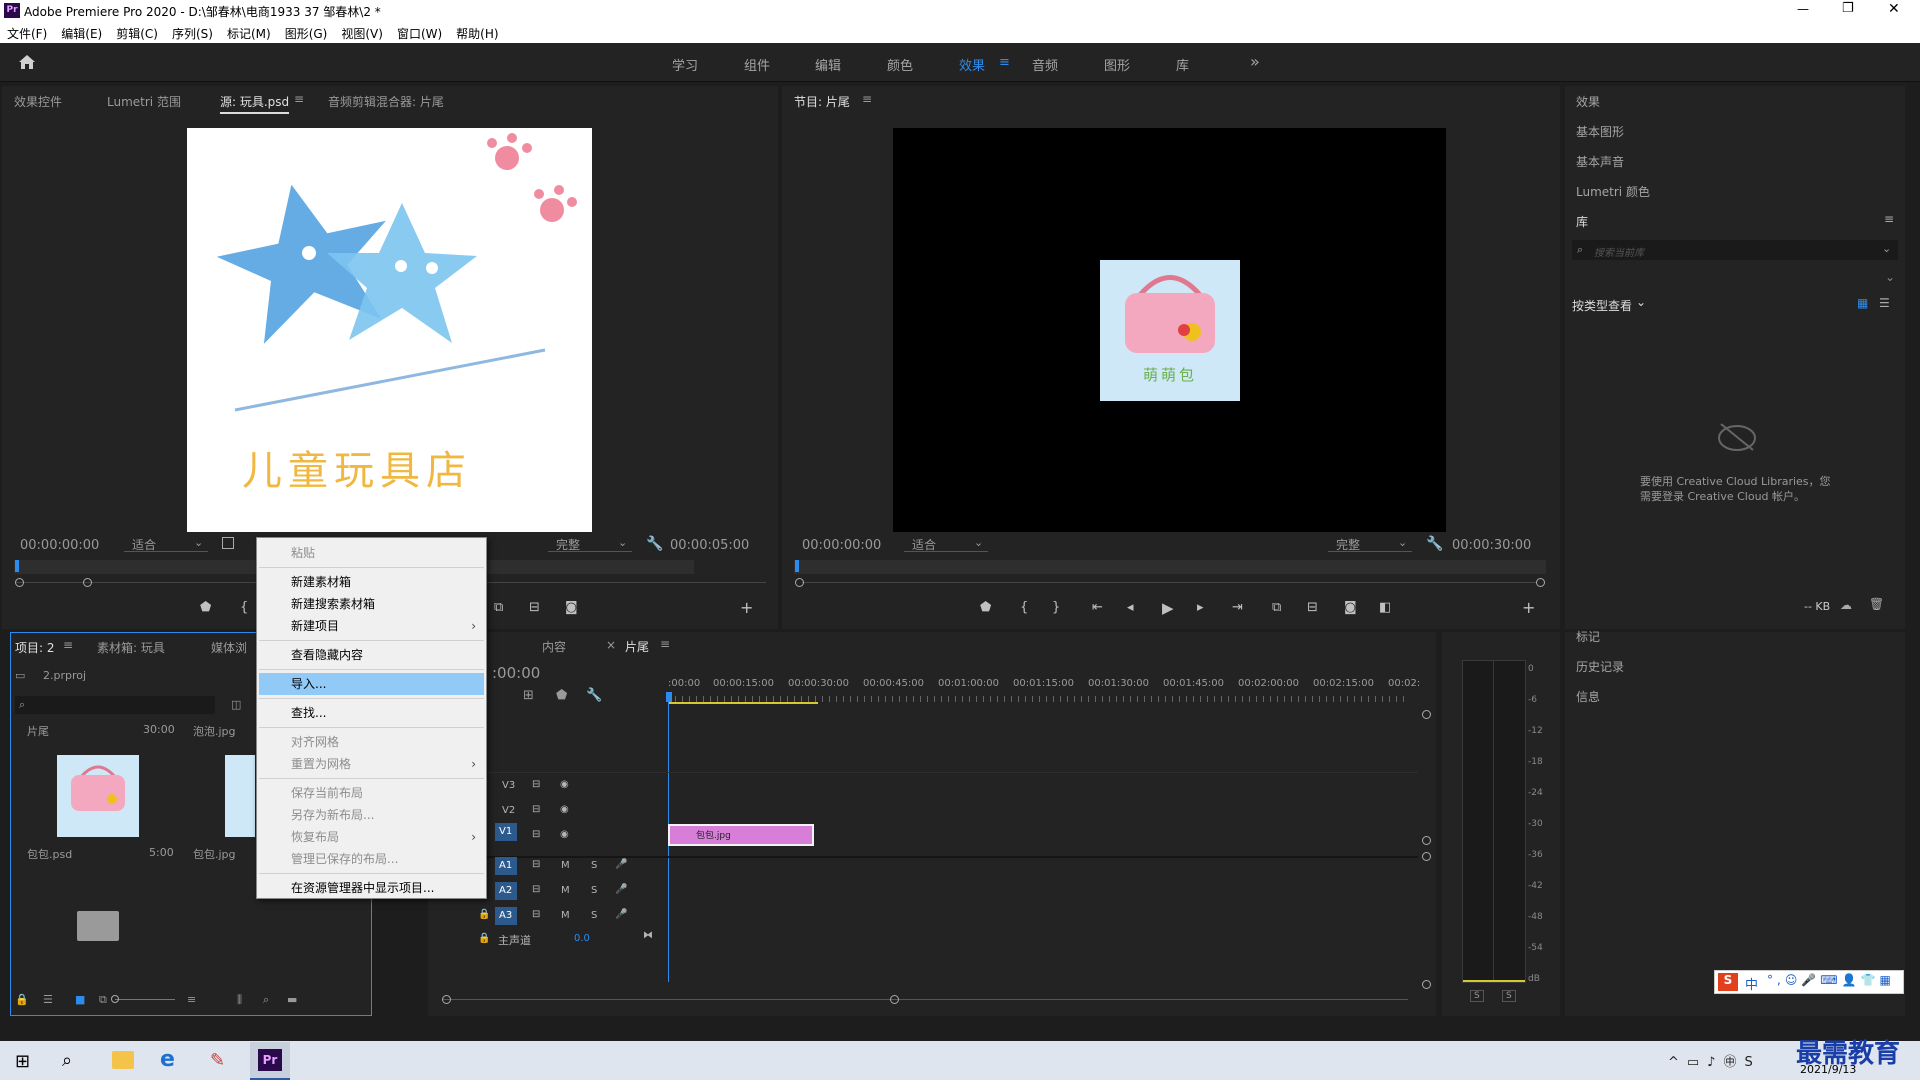  Describe the element at coordinates (1385, 607) in the screenshot. I see `compare-icon: ◧` at that location.